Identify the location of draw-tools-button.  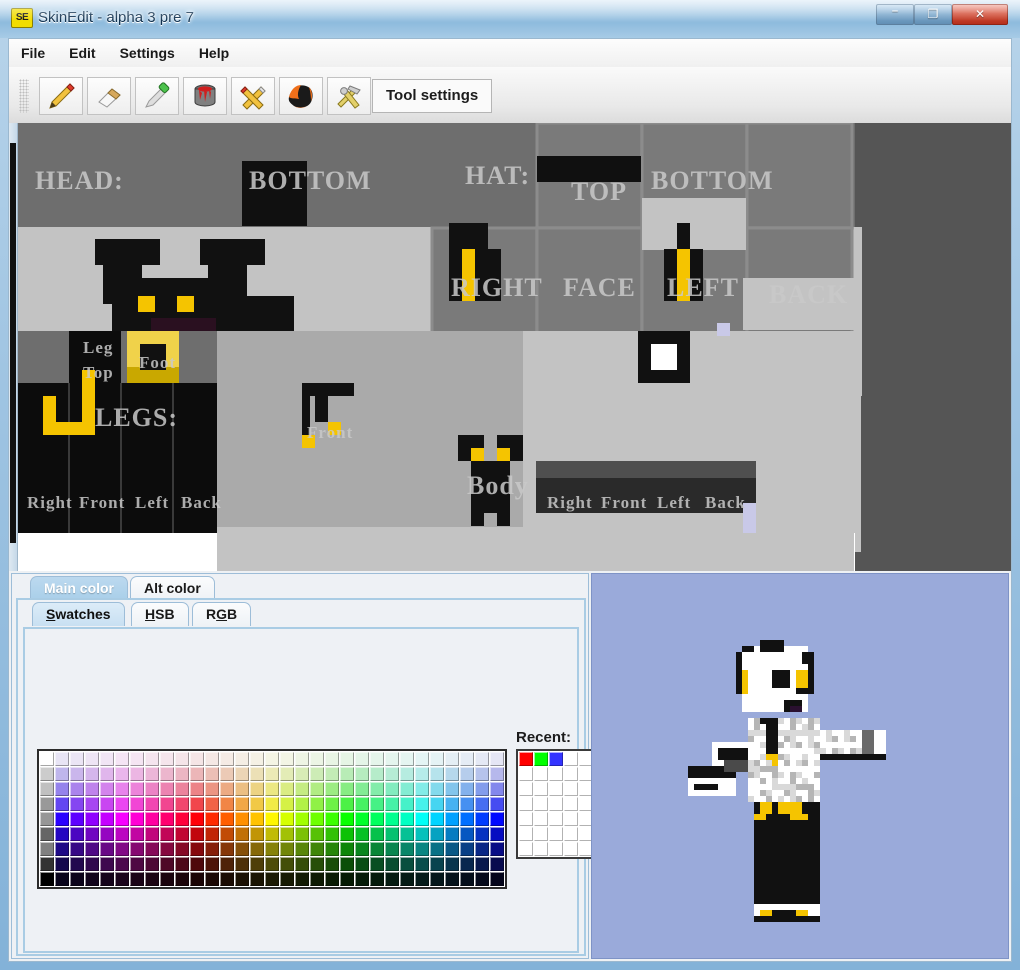
(253, 96).